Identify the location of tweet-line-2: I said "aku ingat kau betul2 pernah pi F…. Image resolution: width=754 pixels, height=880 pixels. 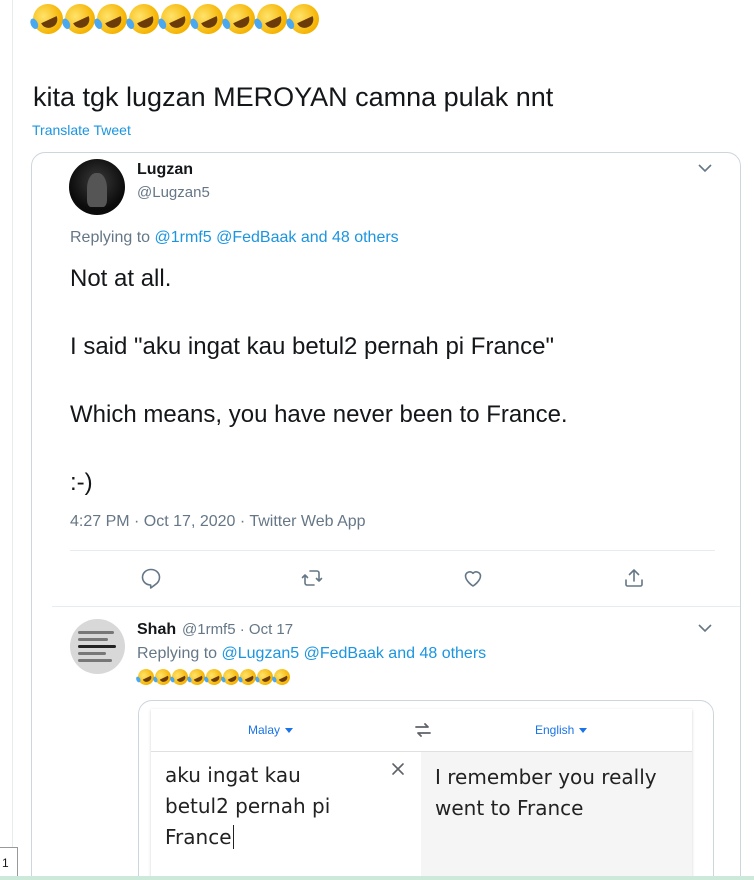
(312, 346).